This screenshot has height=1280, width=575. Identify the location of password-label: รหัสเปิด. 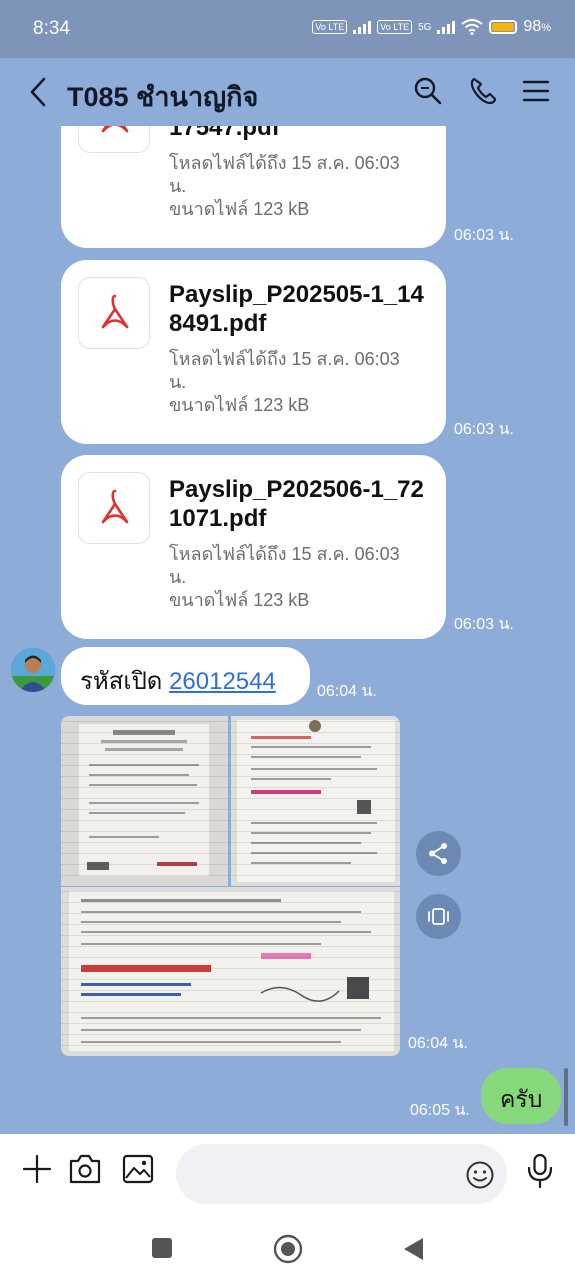
(121, 681).